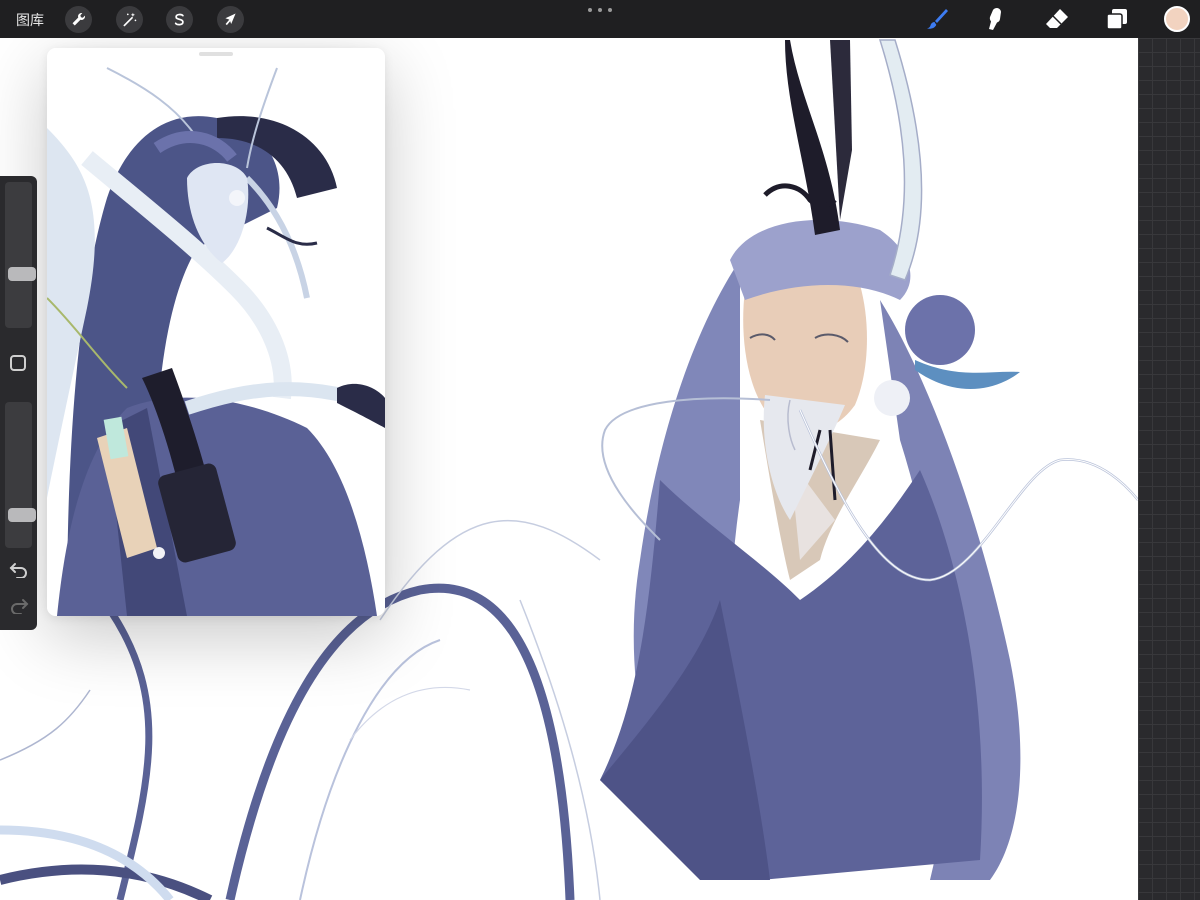  I want to click on top-toolbar: 图库, so click(600, 19).